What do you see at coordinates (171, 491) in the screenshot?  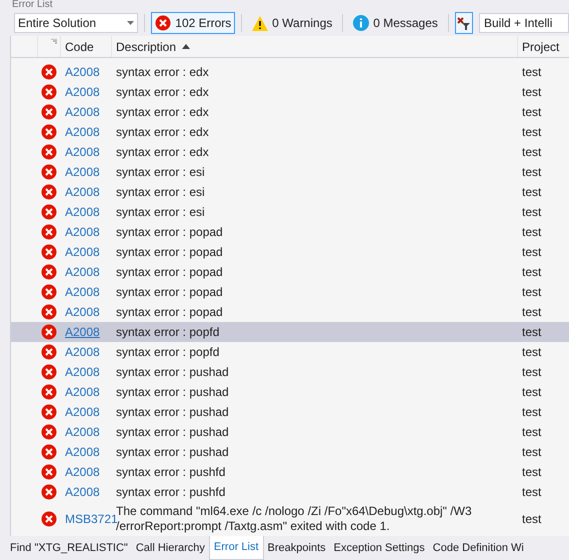 I see `error-description: syntax error : pushfd` at bounding box center [171, 491].